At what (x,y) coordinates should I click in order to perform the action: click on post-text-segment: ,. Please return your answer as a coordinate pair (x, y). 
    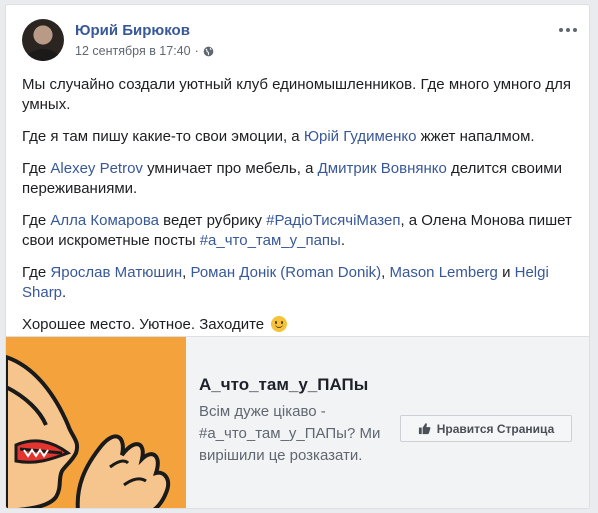
    Looking at the image, I should click on (385, 272).